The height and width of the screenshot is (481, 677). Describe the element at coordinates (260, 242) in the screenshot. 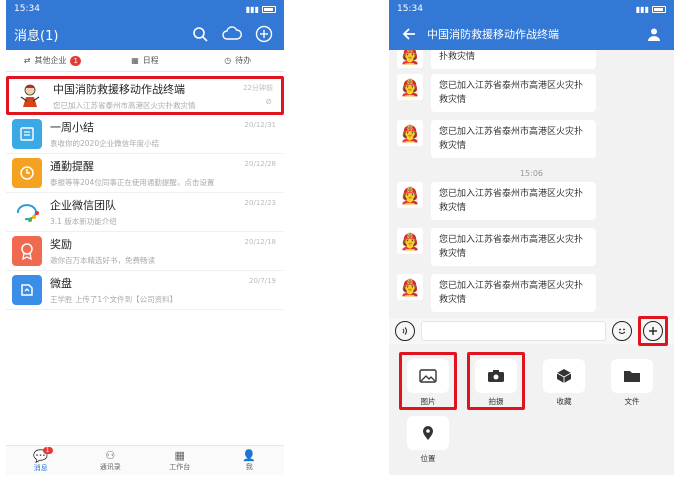

I see `conversation-time: 20/12/18` at that location.